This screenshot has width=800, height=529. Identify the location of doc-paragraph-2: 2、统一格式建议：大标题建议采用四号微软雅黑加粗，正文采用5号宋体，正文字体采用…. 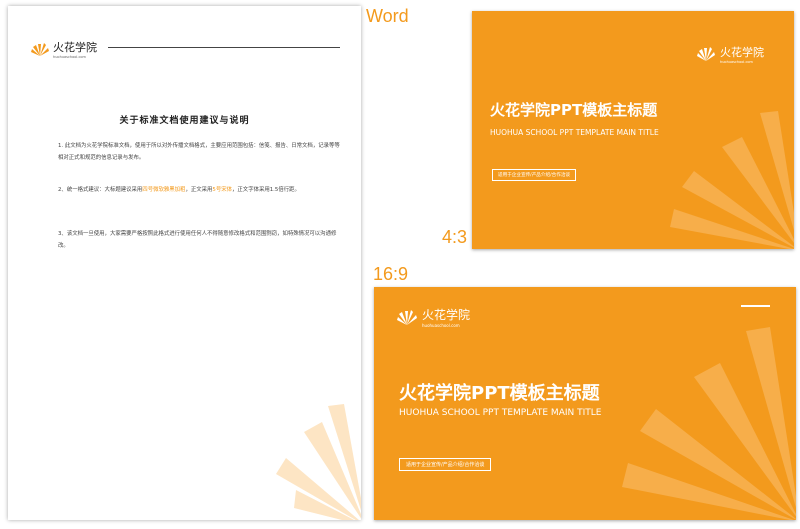
(179, 190).